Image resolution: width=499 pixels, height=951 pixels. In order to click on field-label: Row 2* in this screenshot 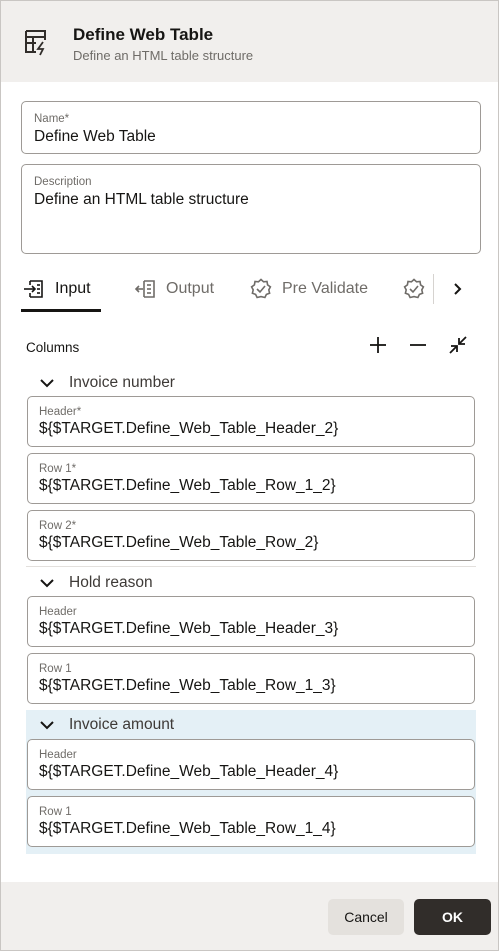, I will do `click(58, 526)`.